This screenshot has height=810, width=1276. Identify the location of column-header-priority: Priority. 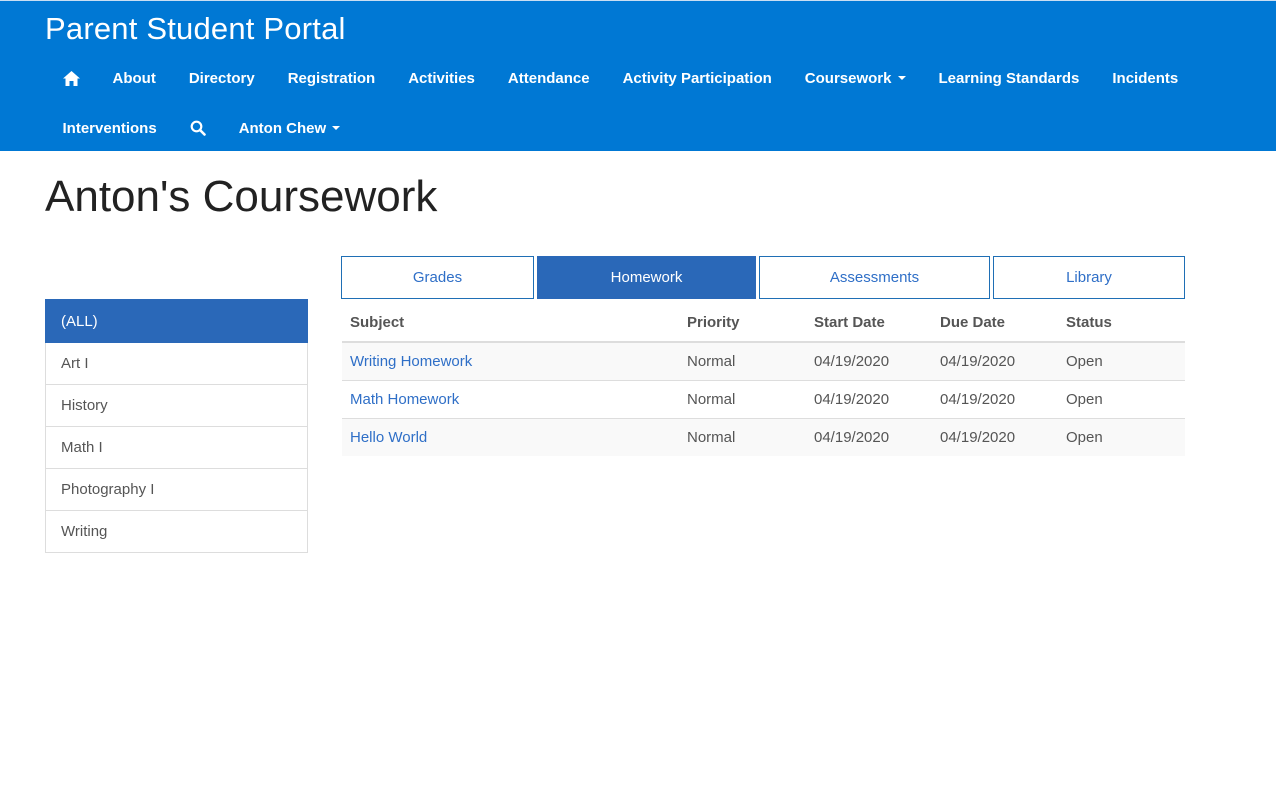
(742, 323).